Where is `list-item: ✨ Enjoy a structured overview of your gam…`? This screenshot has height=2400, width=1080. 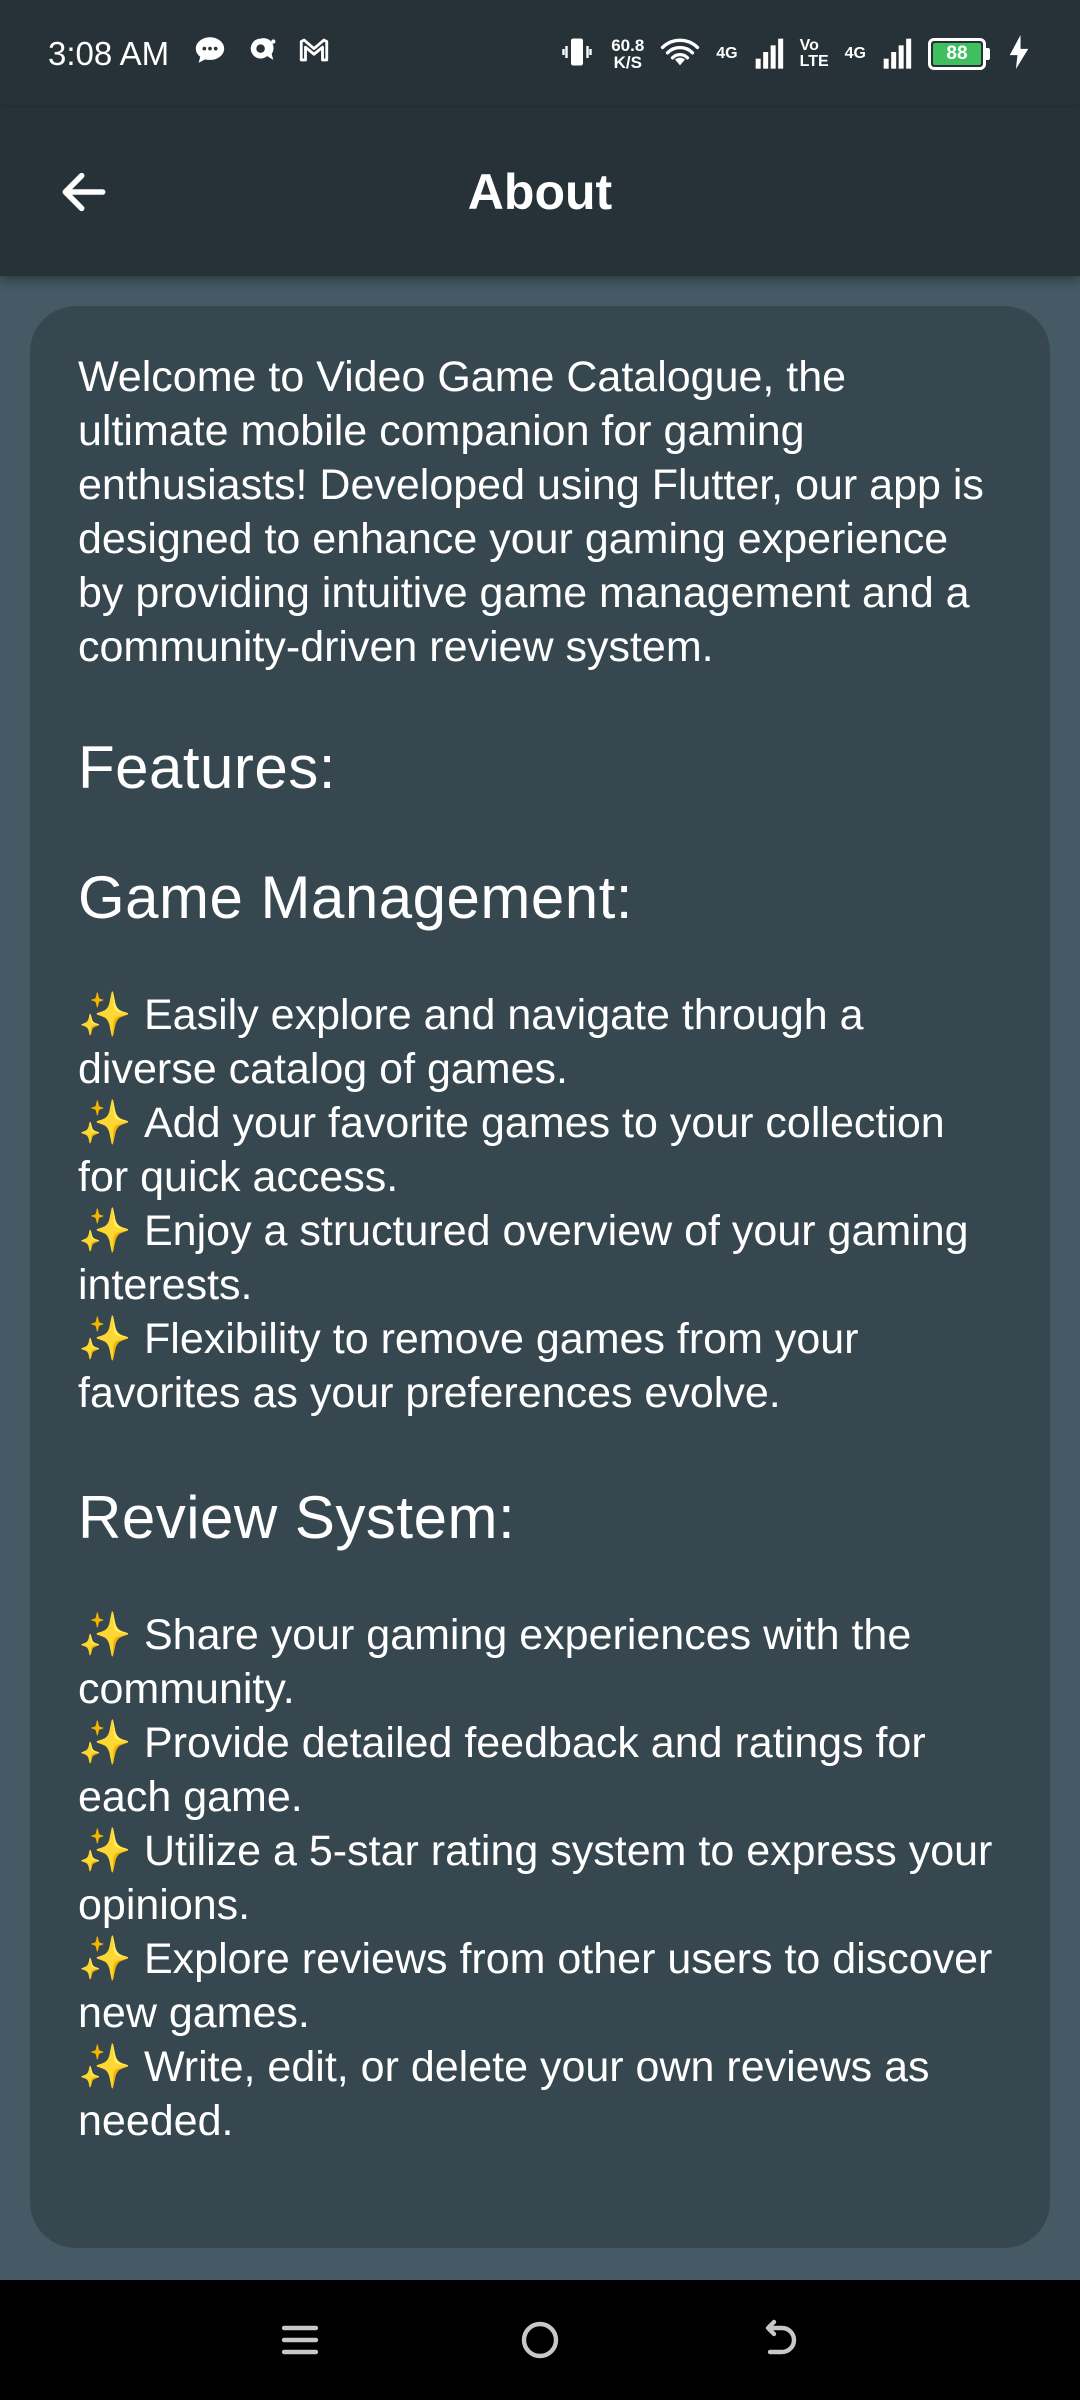 list-item: ✨ Enjoy a structured overview of your gam… is located at coordinates (540, 1258).